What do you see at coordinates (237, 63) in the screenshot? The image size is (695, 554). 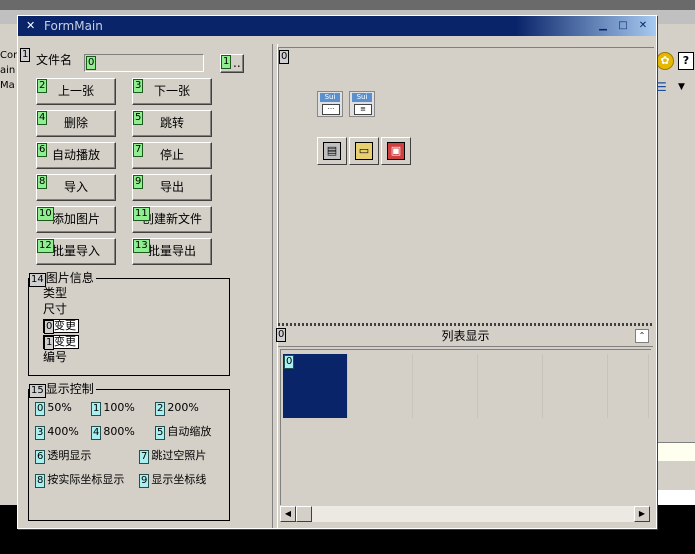 I see `browse-label: ..` at bounding box center [237, 63].